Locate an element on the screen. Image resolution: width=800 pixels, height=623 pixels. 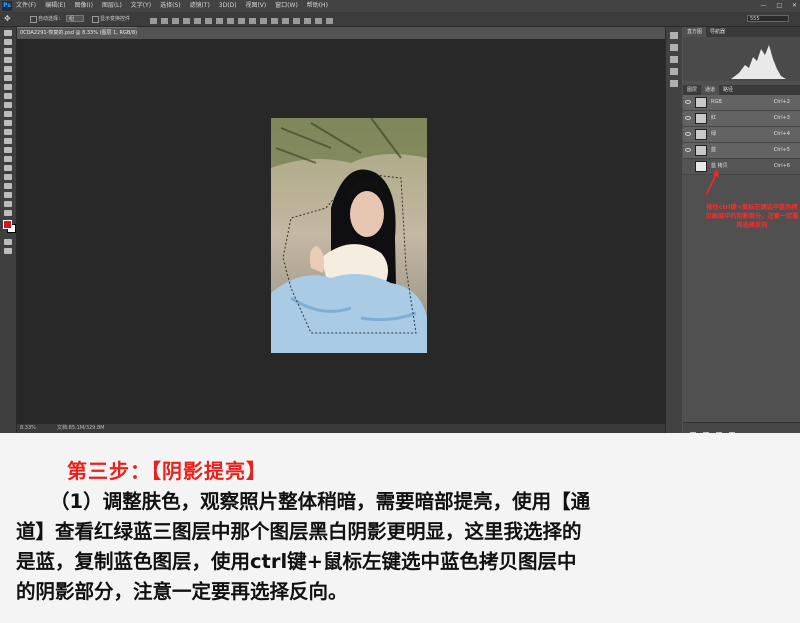
show-transform-checkbox is located at coordinates (95, 19).